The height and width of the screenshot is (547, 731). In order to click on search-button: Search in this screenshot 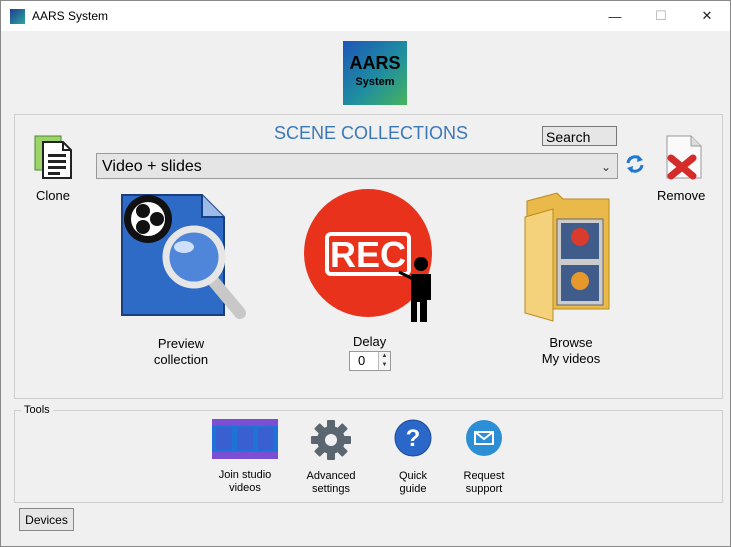, I will do `click(579, 136)`.